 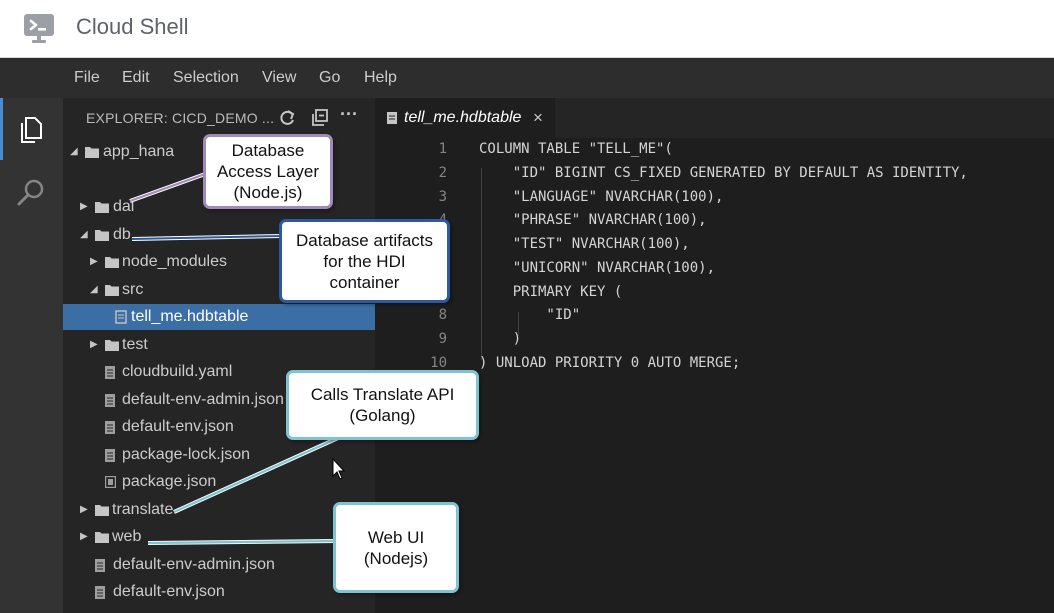 I want to click on code-line: "TEST" NVARCHAR(100),, so click(x=584, y=244).